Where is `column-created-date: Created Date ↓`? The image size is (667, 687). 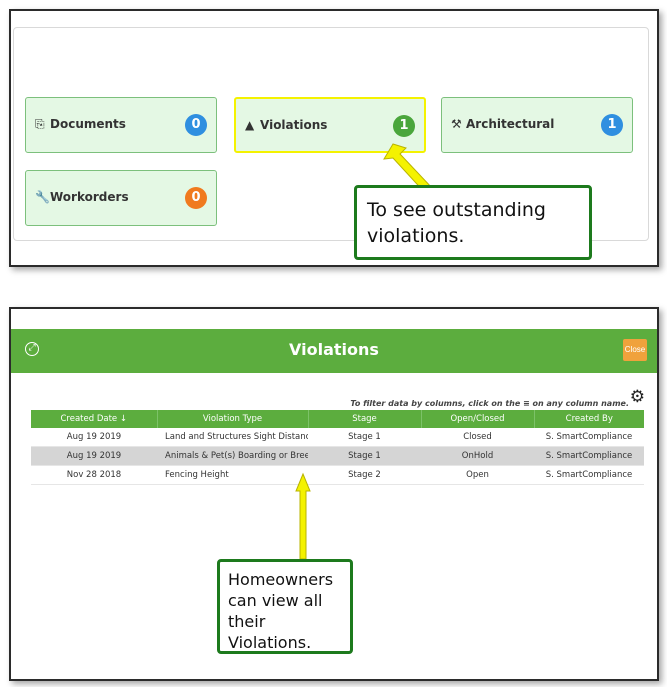
column-created-date: Created Date ↓ is located at coordinates (94, 419).